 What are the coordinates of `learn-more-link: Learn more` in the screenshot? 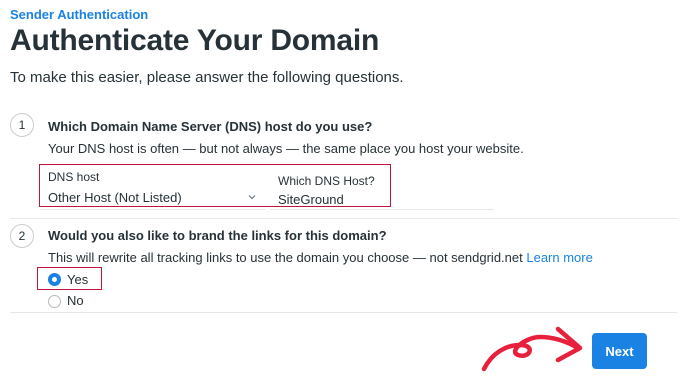 It's located at (559, 257).